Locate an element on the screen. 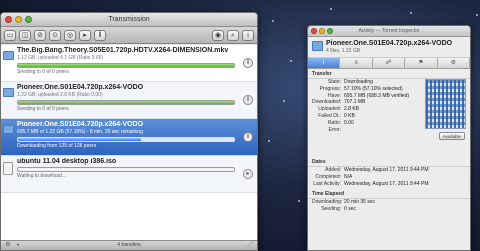 The height and width of the screenshot is (251, 480). torrent-details: 1.22 GB, uploaded 2.8 KB (Ratio 0.00) is located at coordinates (60, 95).